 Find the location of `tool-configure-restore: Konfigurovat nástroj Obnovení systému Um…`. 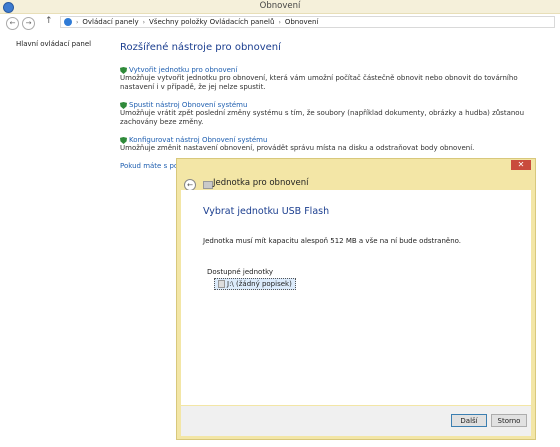

tool-configure-restore: Konfigurovat nástroj Obnovení systému Um… is located at coordinates (335, 144).